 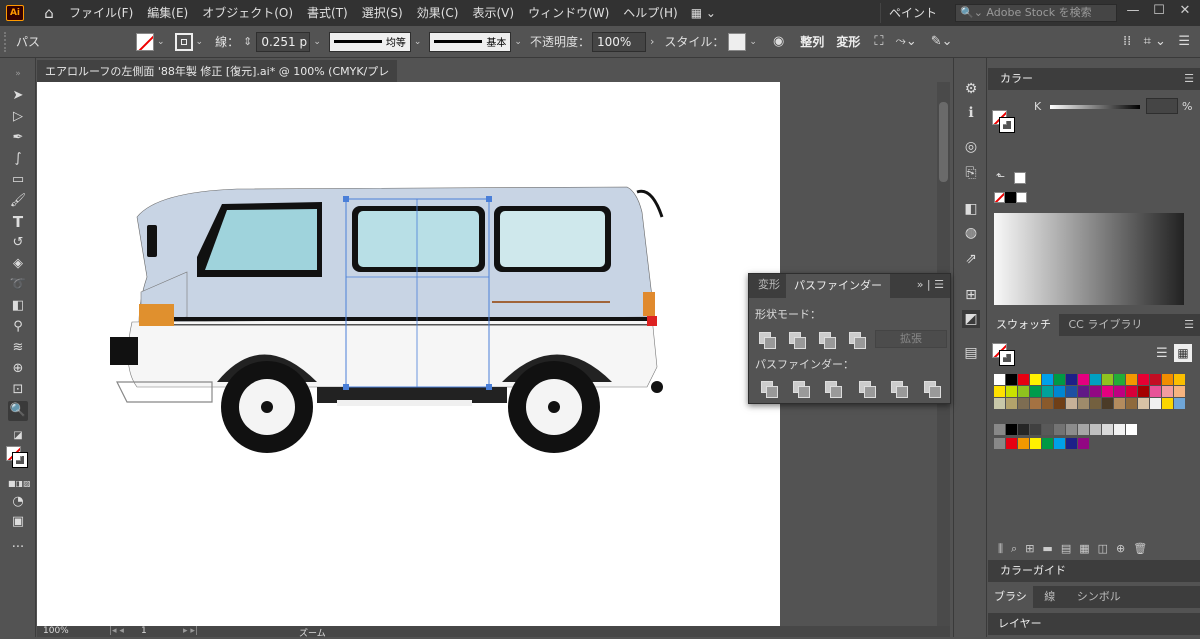 I want to click on gradient-panel-icon: ◍, so click(x=971, y=233).